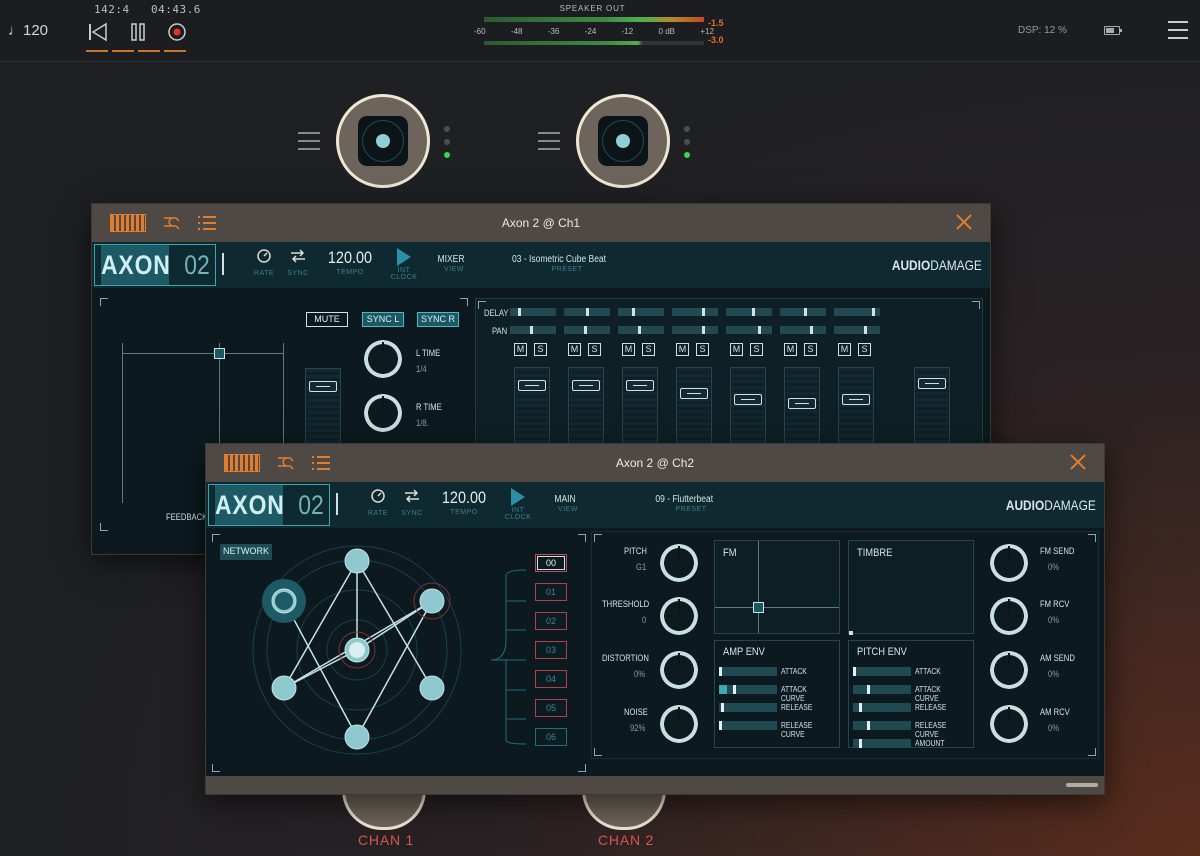 Image resolution: width=1200 pixels, height=856 pixels. What do you see at coordinates (1082, 785) in the screenshot?
I see `resize-handle` at bounding box center [1082, 785].